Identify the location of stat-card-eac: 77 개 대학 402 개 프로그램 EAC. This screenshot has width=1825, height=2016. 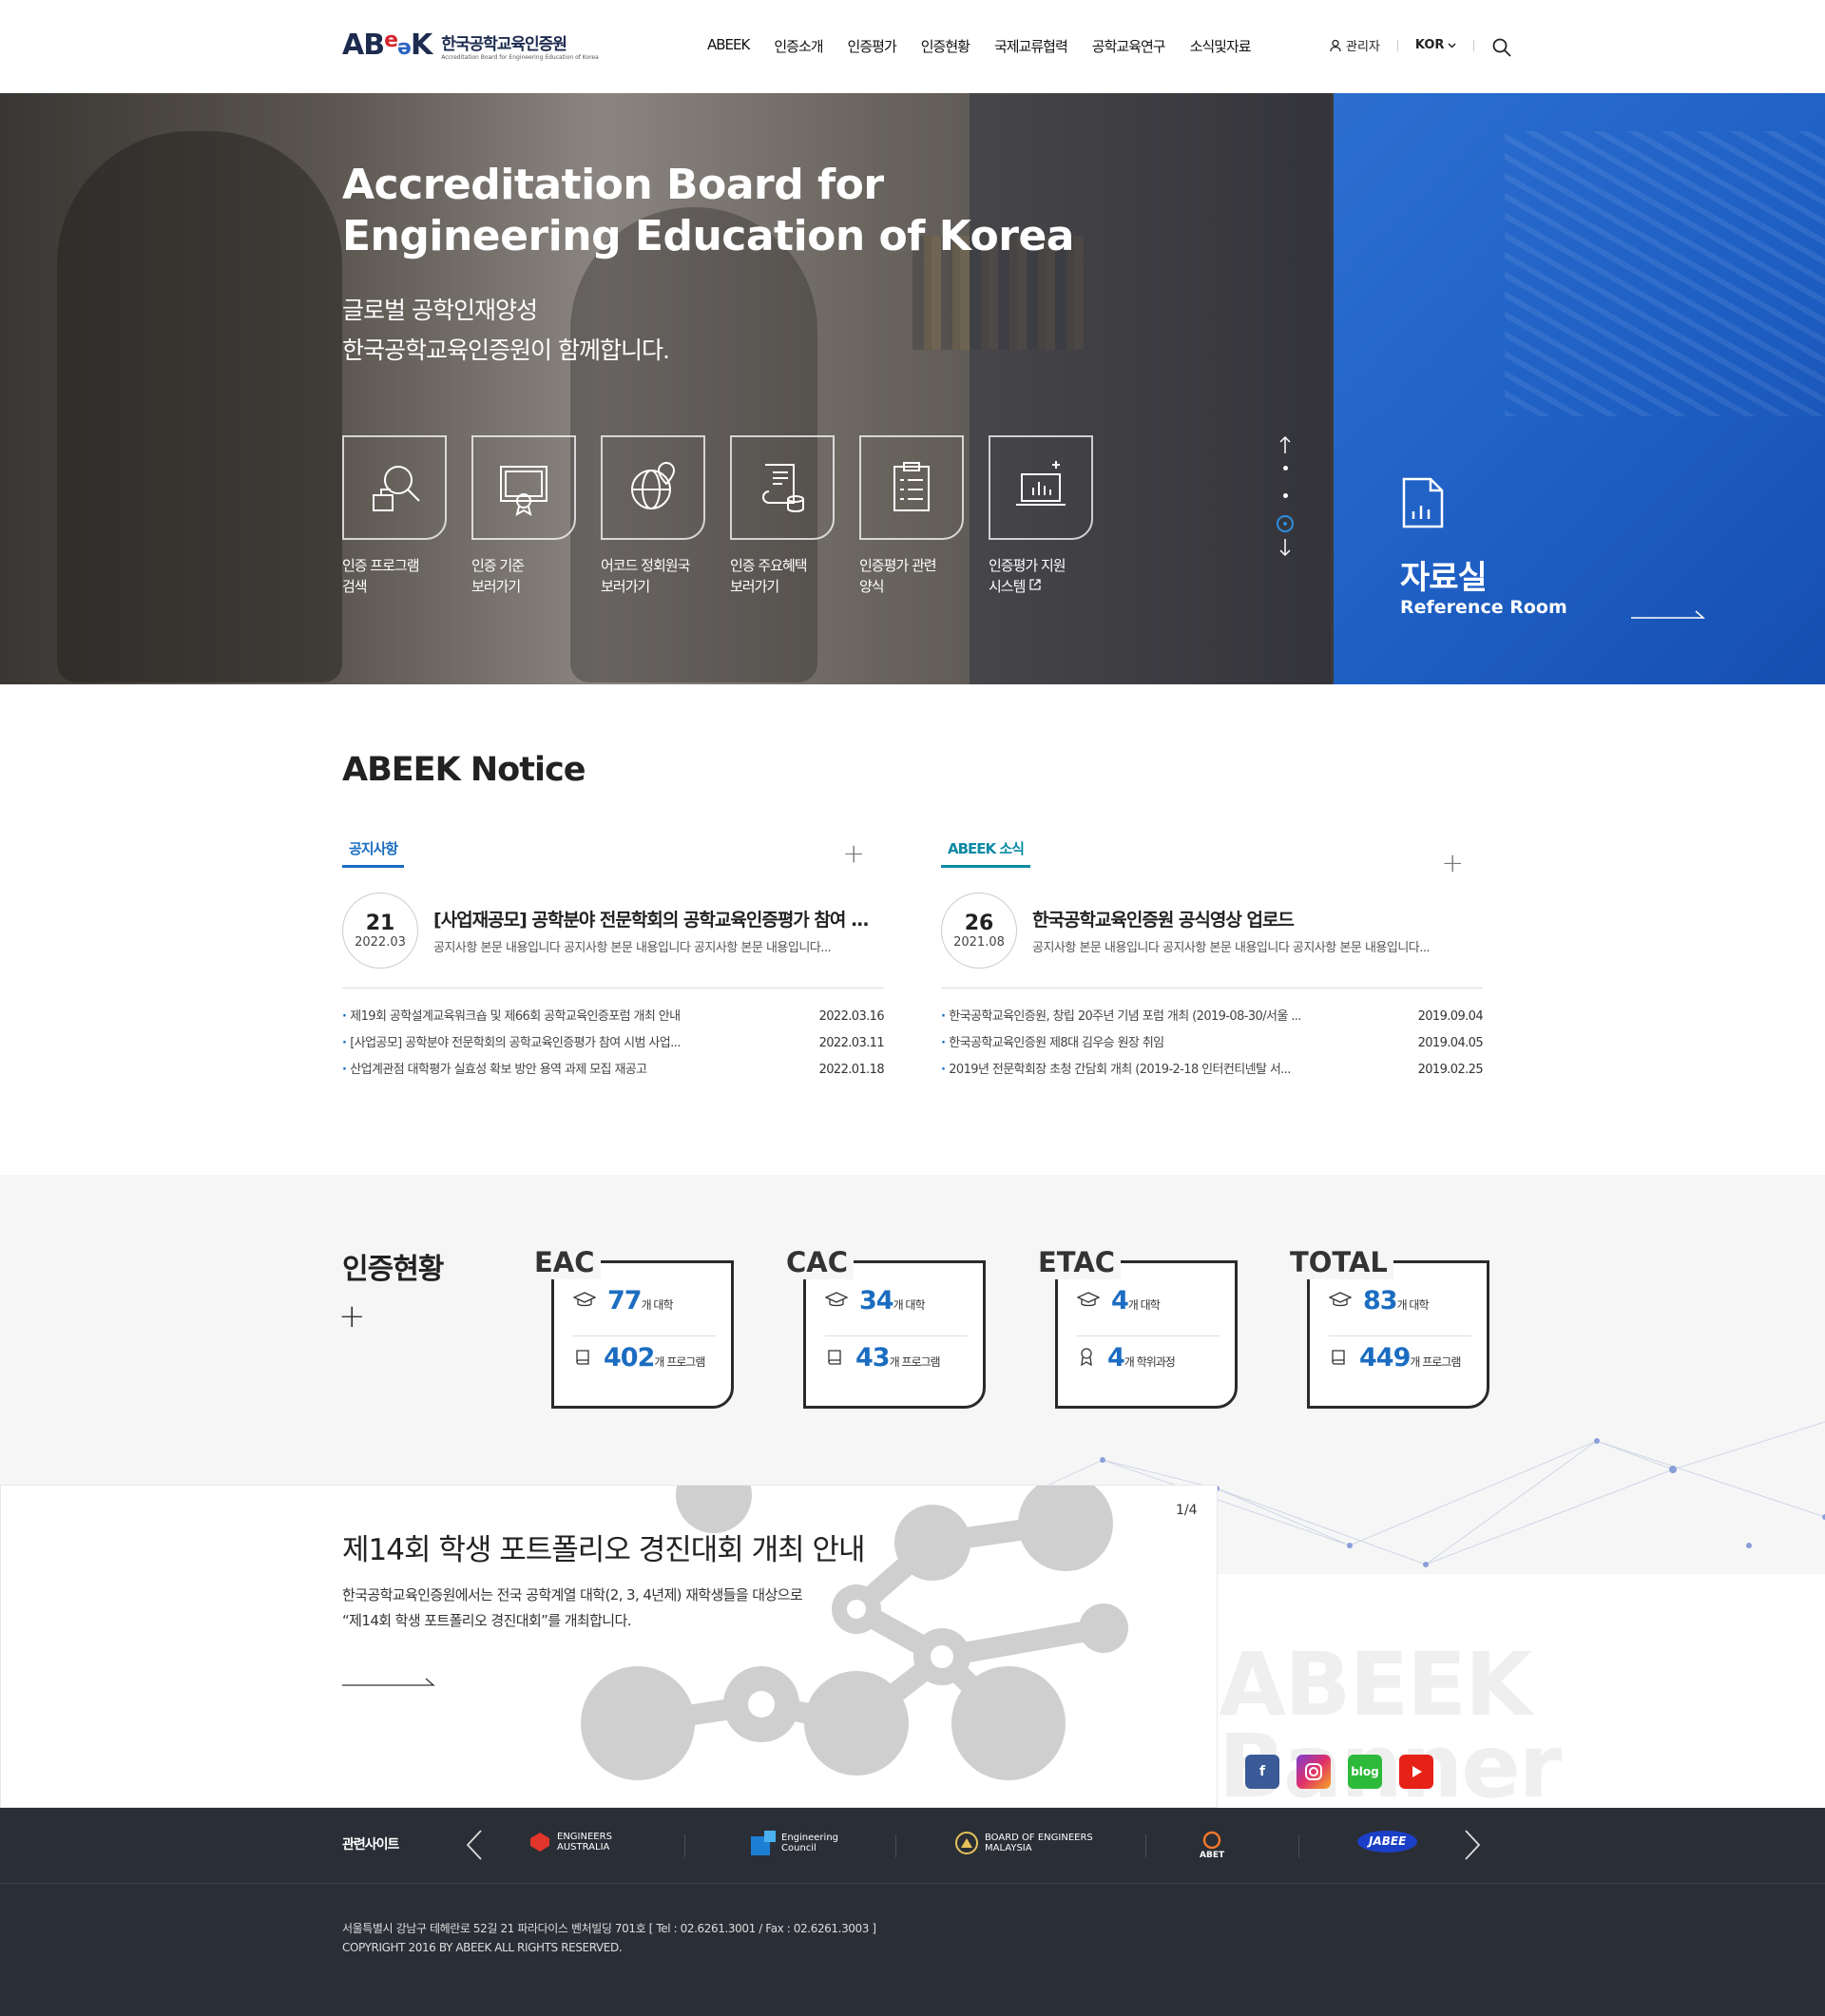
(634, 1327).